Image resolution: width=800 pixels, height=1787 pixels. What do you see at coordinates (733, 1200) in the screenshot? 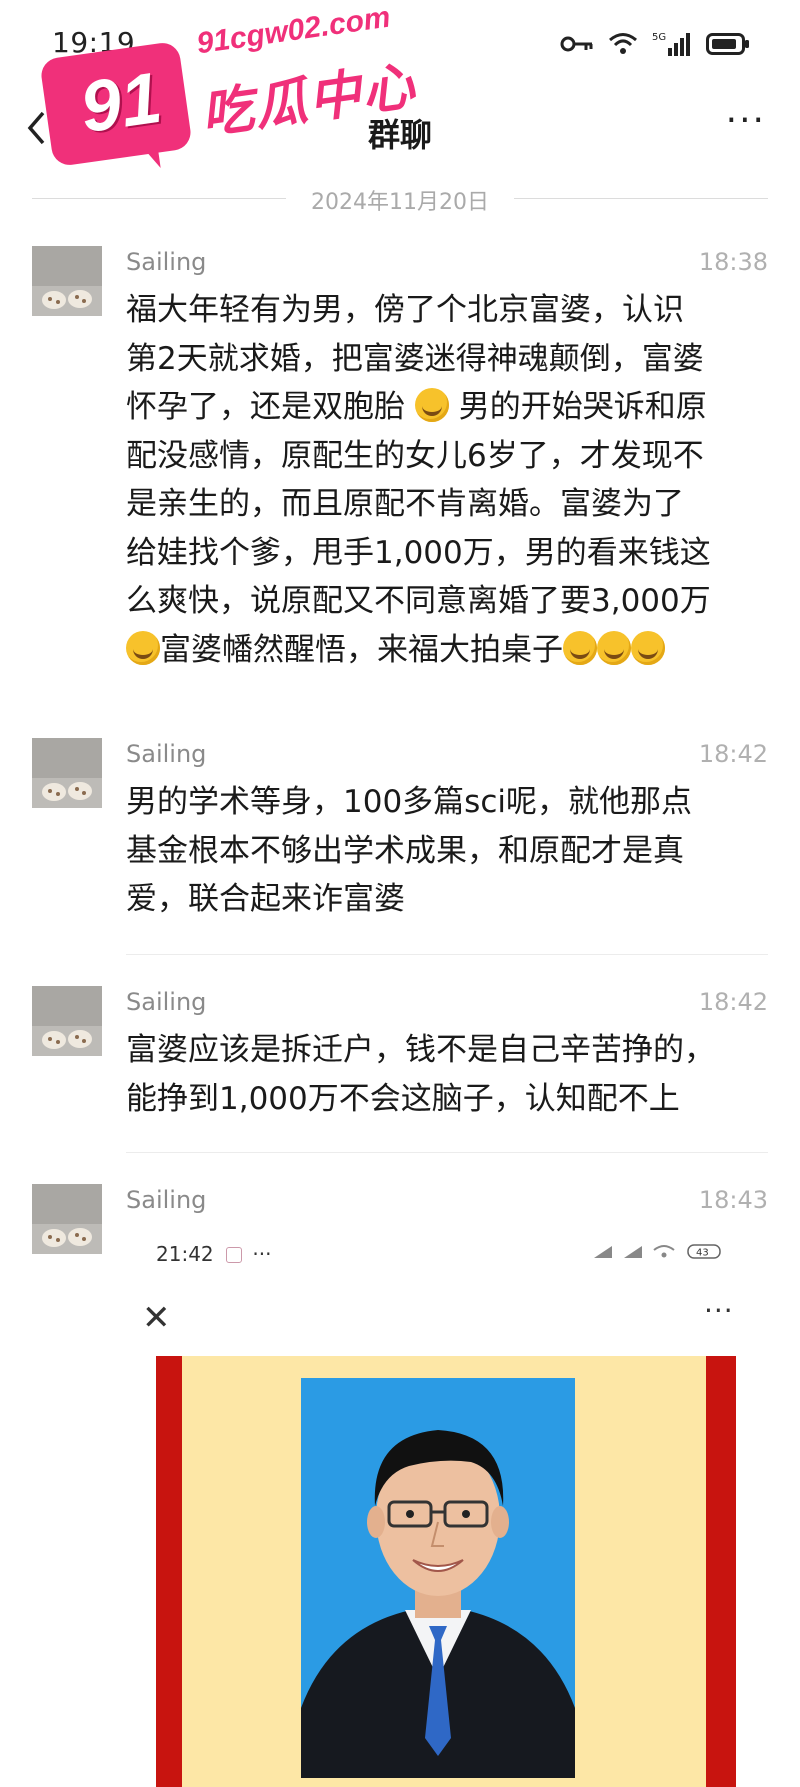
I see `message-time: 18:43` at bounding box center [733, 1200].